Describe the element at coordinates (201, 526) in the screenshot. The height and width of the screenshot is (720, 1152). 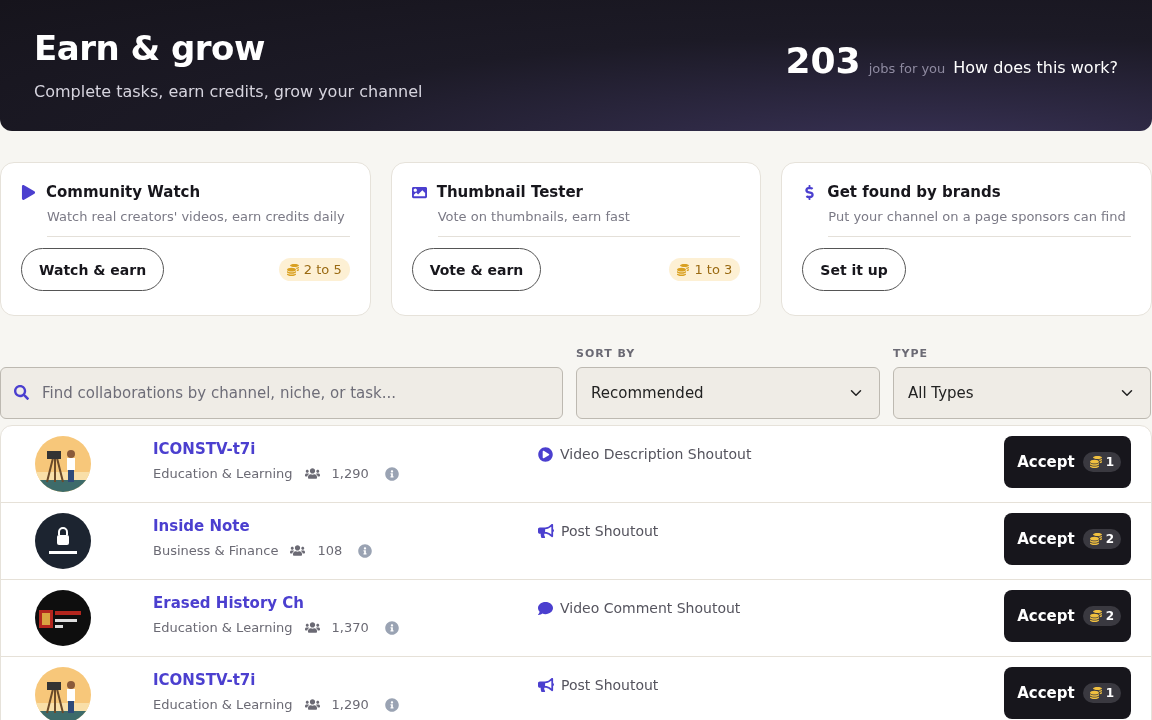
I see `channel-link: Inside Note` at that location.